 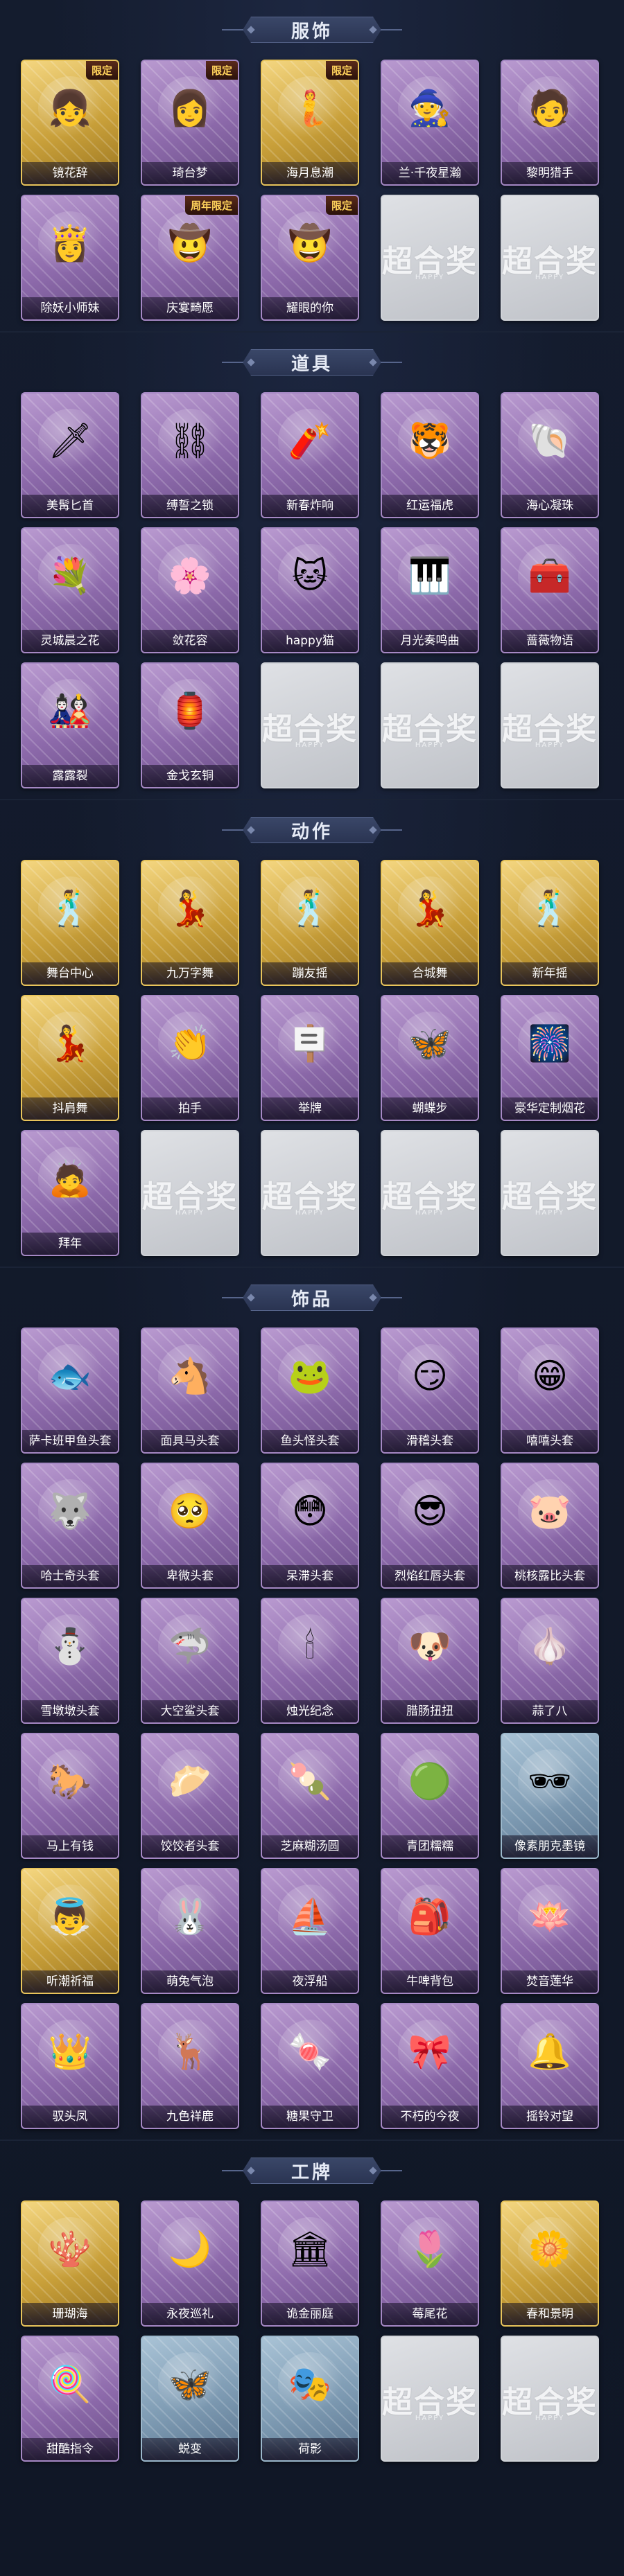 I want to click on item-card: 🦋 蝴蝶步, so click(x=430, y=1058).